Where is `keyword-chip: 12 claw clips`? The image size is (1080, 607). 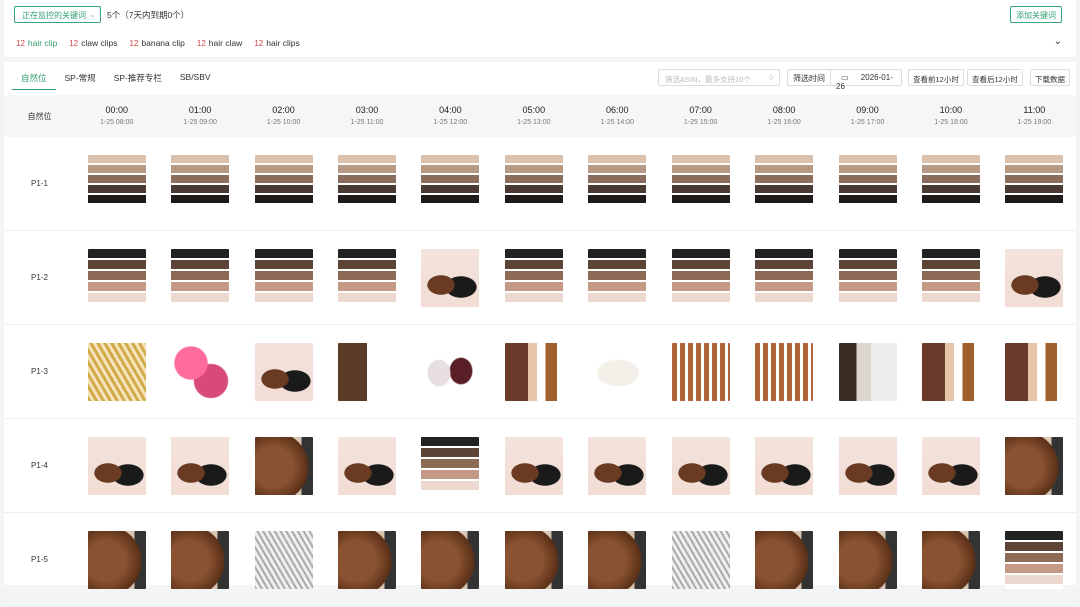 keyword-chip: 12 claw clips is located at coordinates (93, 43).